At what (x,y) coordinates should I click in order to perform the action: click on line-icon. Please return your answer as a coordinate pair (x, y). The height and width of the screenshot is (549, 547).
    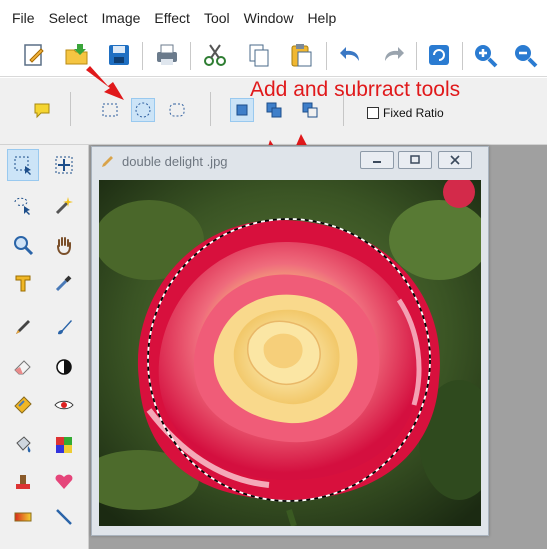
    Looking at the image, I should click on (64, 517).